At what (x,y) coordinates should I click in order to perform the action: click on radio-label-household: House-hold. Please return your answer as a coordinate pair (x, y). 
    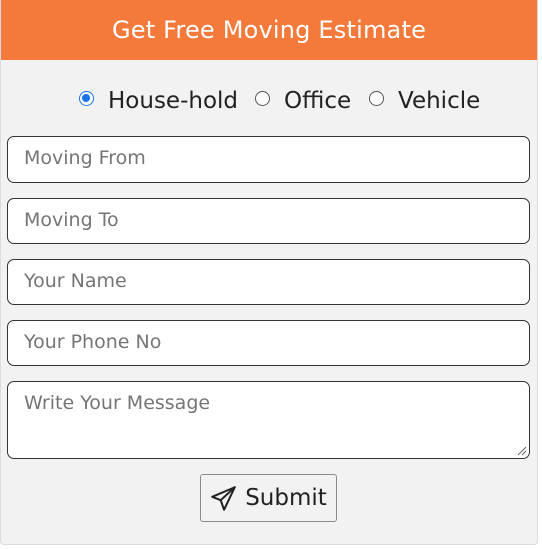
    Looking at the image, I should click on (173, 101).